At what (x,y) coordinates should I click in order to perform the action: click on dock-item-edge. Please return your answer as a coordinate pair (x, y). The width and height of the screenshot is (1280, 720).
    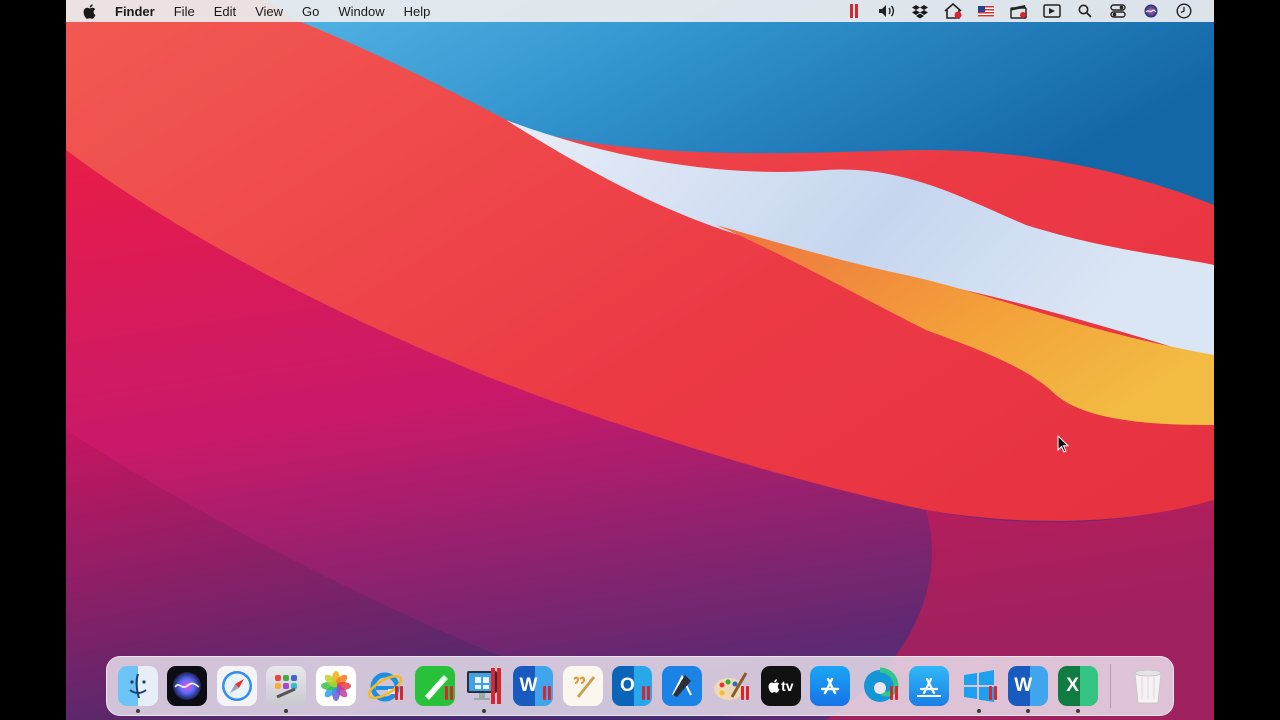
    Looking at the image, I should click on (879, 686).